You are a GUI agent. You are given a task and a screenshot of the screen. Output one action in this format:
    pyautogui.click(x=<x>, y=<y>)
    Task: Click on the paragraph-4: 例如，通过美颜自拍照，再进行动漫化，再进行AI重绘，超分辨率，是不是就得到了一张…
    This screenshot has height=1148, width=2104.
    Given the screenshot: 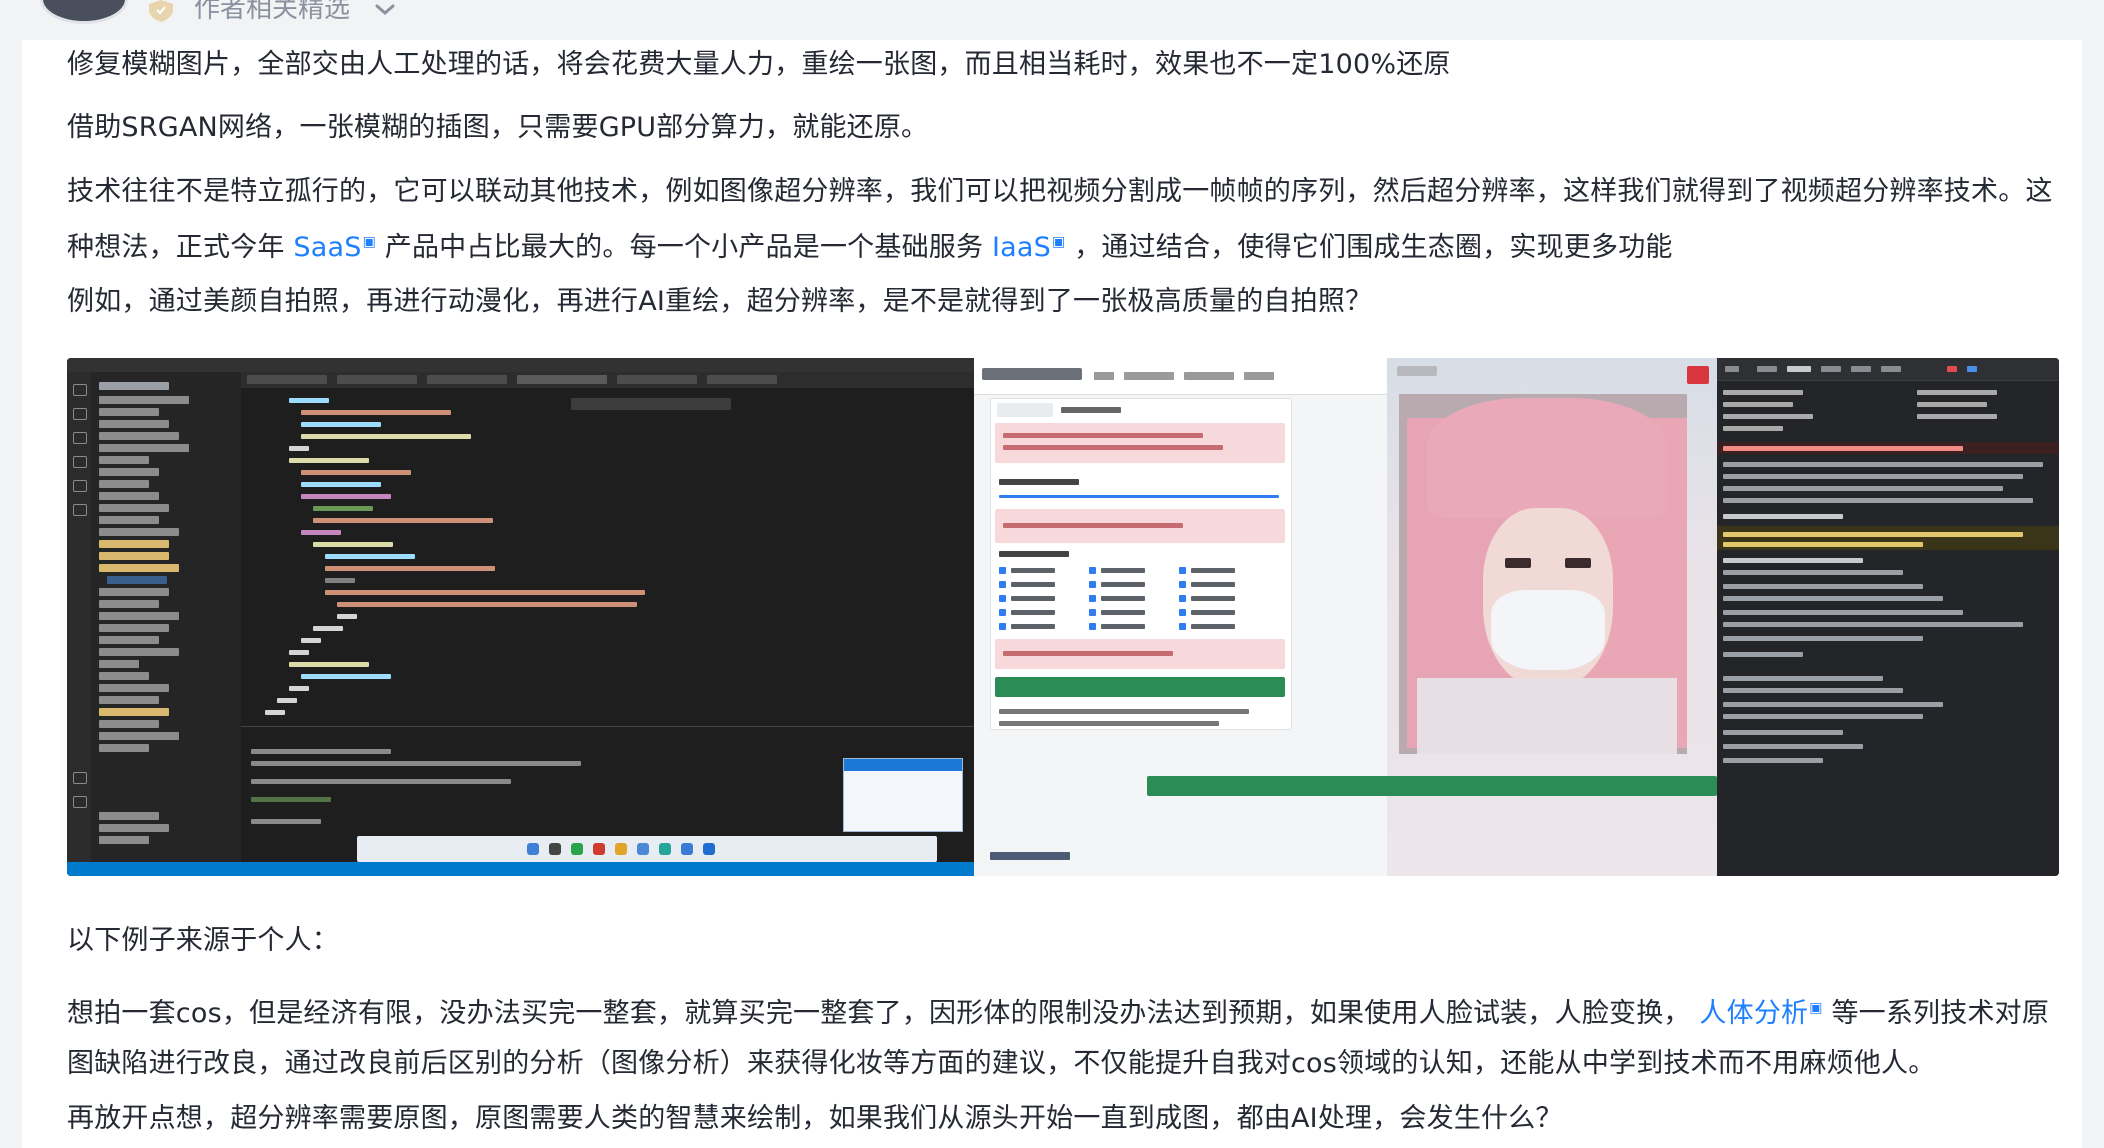 What is the action you would take?
    pyautogui.click(x=720, y=301)
    